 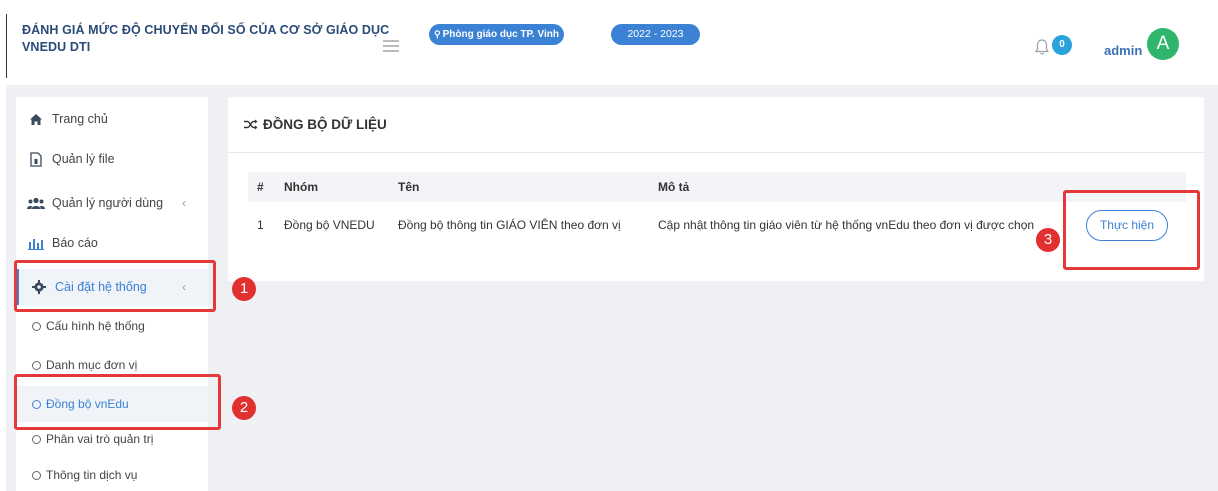 What do you see at coordinates (184, 203) in the screenshot?
I see `chevron-left-icon: ‹` at bounding box center [184, 203].